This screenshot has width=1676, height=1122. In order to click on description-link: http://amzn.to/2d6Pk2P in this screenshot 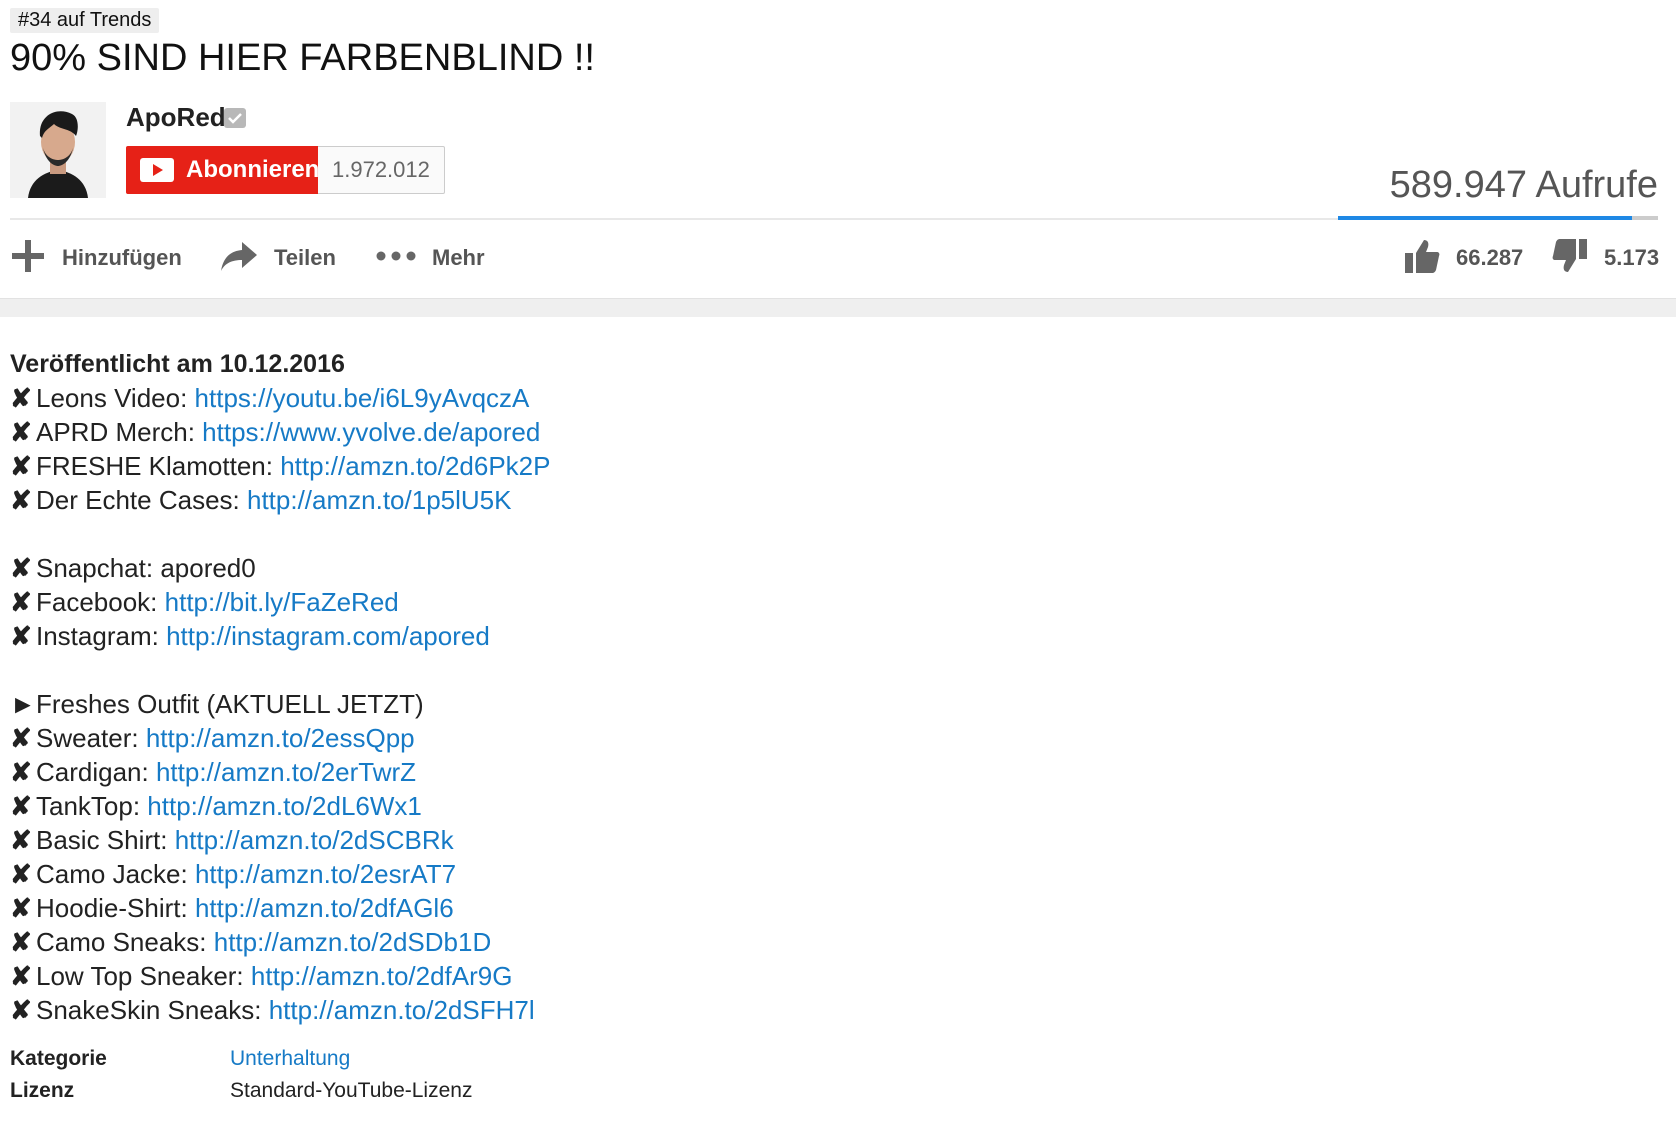, I will do `click(415, 466)`.